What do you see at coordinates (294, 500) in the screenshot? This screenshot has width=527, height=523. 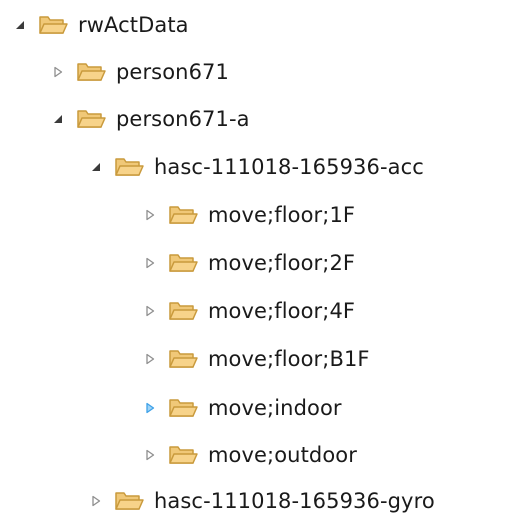 I see `tree-node-label: hasc-111018-165936-gyro` at bounding box center [294, 500].